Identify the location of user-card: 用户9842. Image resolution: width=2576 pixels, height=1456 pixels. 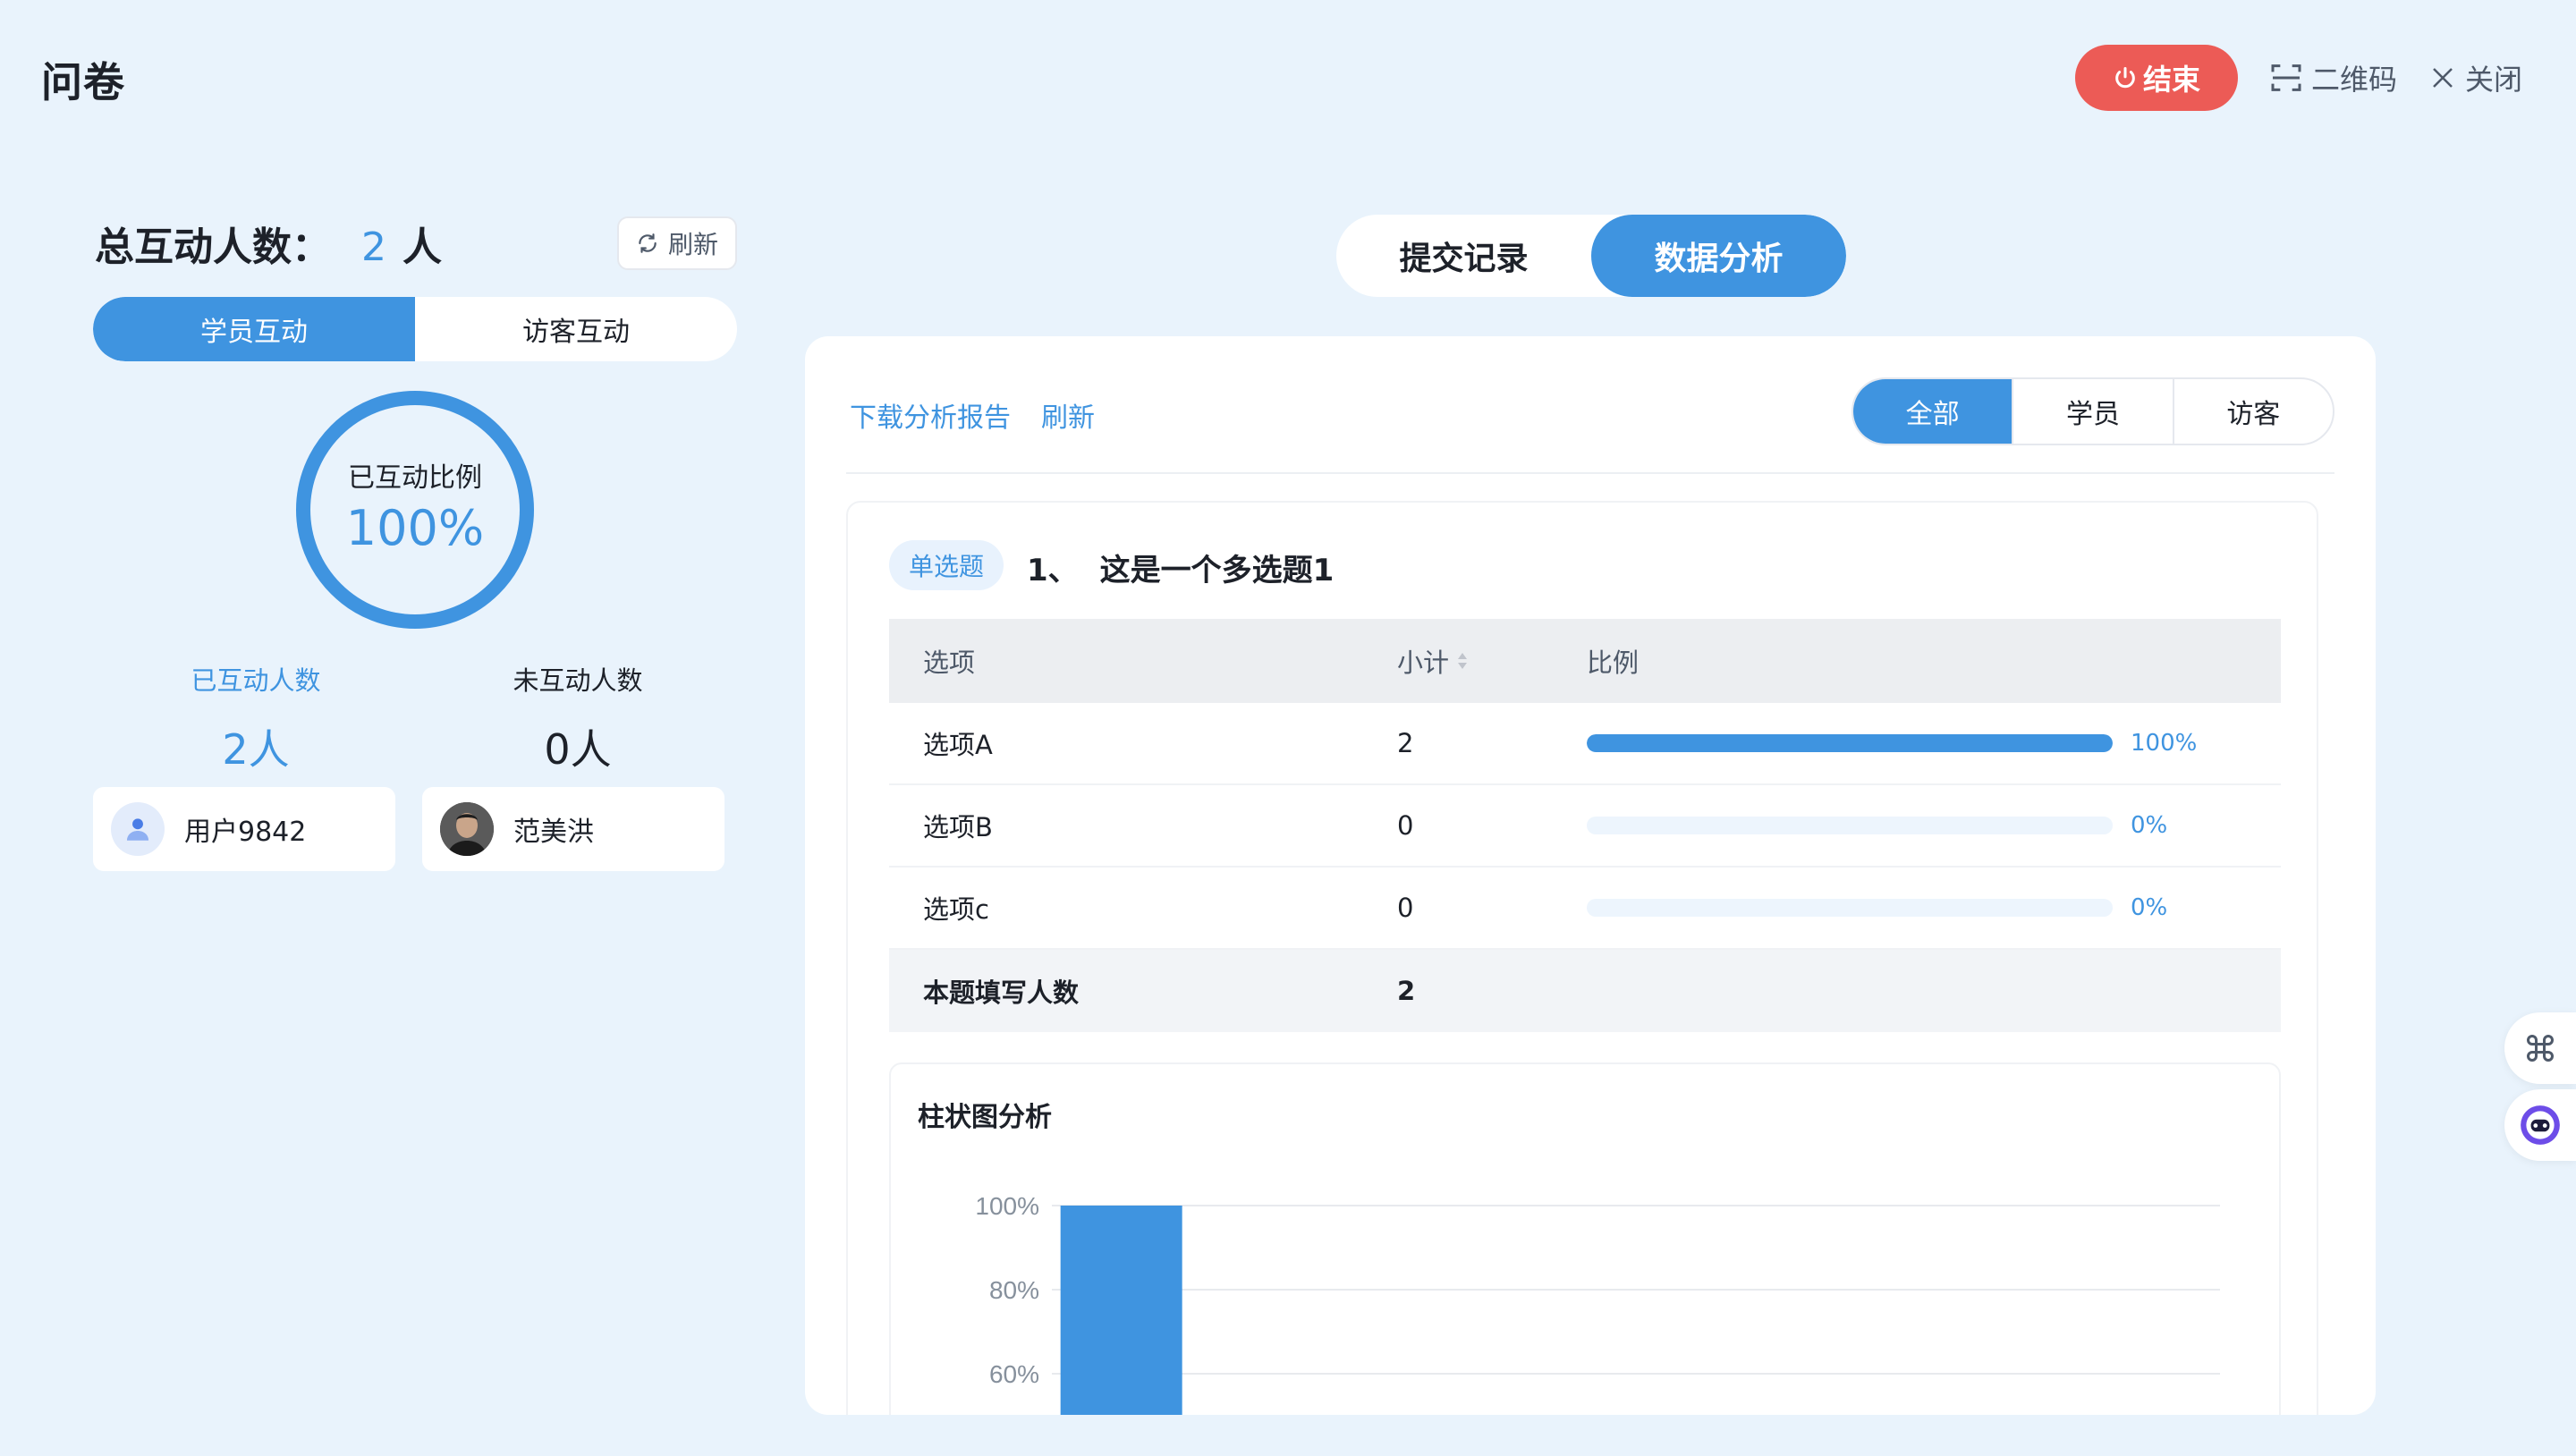
(244, 829).